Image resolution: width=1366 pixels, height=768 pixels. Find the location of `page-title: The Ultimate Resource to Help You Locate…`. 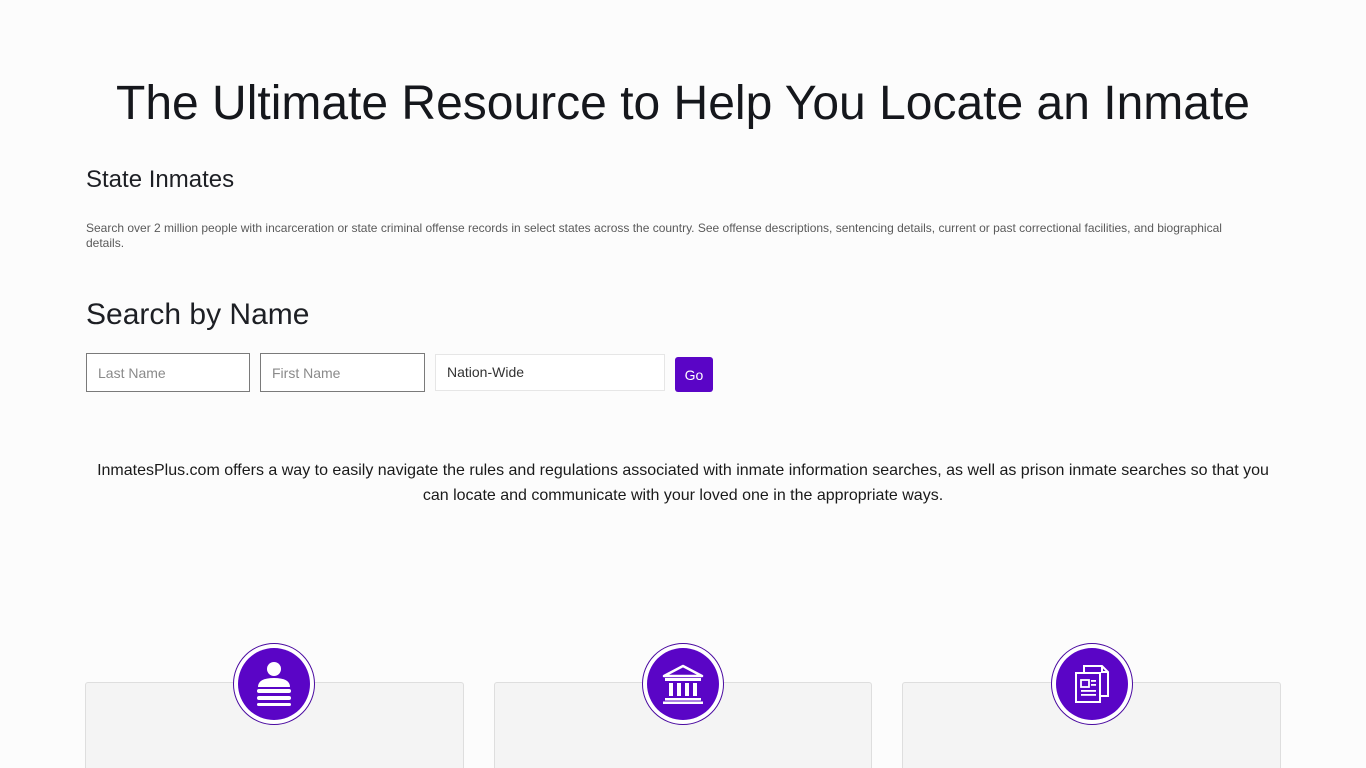

page-title: The Ultimate Resource to Help You Locate… is located at coordinates (683, 103).